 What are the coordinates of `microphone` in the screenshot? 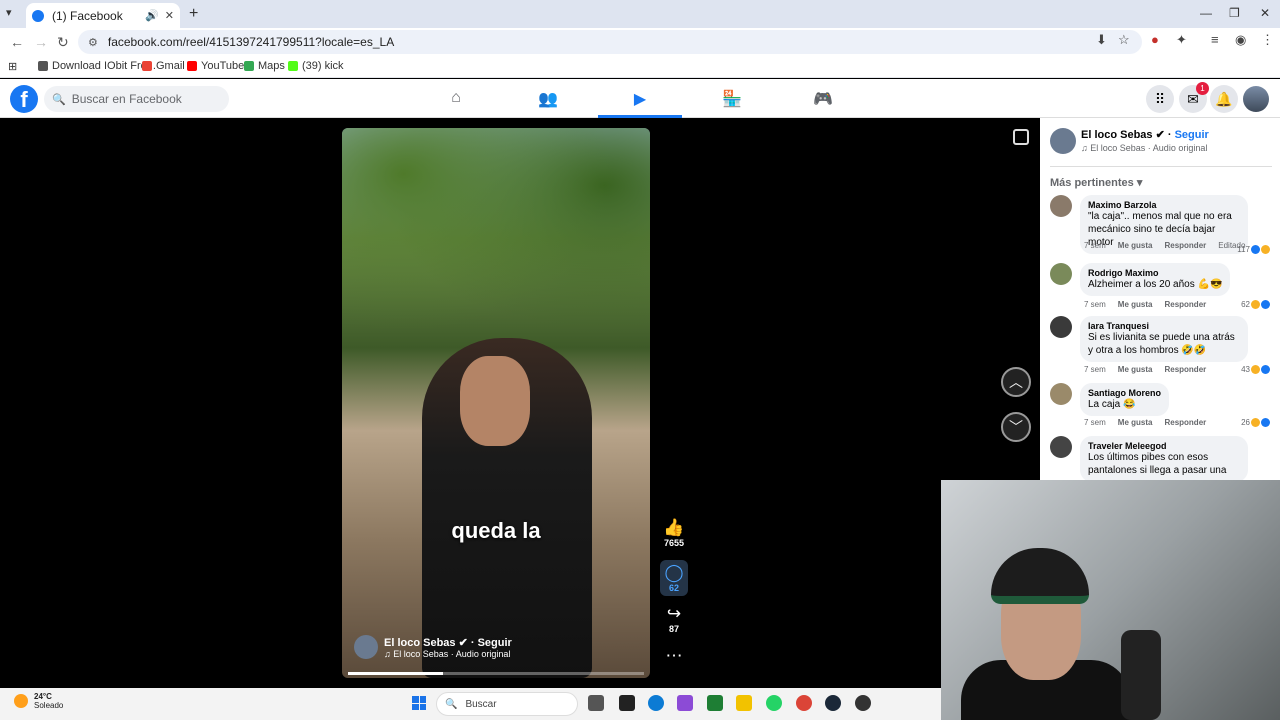 It's located at (1141, 675).